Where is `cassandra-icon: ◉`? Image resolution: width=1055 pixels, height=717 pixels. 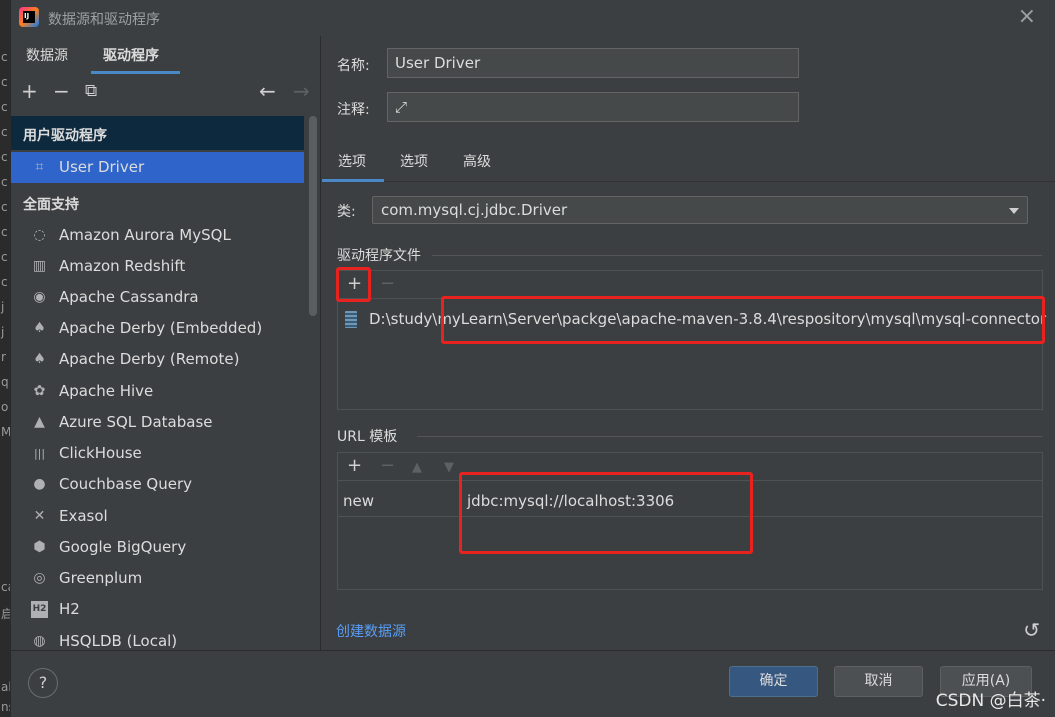
cassandra-icon: ◉ is located at coordinates (39, 297).